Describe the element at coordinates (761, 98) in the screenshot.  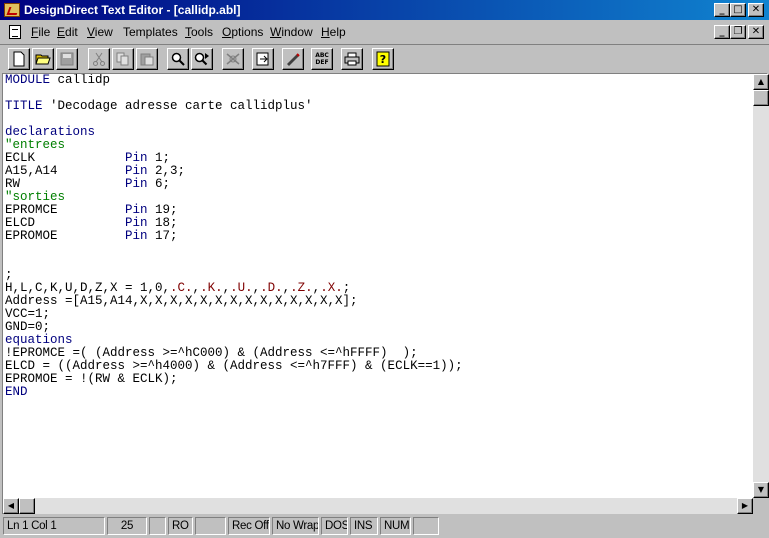
I see `vertical-scroll-thumb` at that location.